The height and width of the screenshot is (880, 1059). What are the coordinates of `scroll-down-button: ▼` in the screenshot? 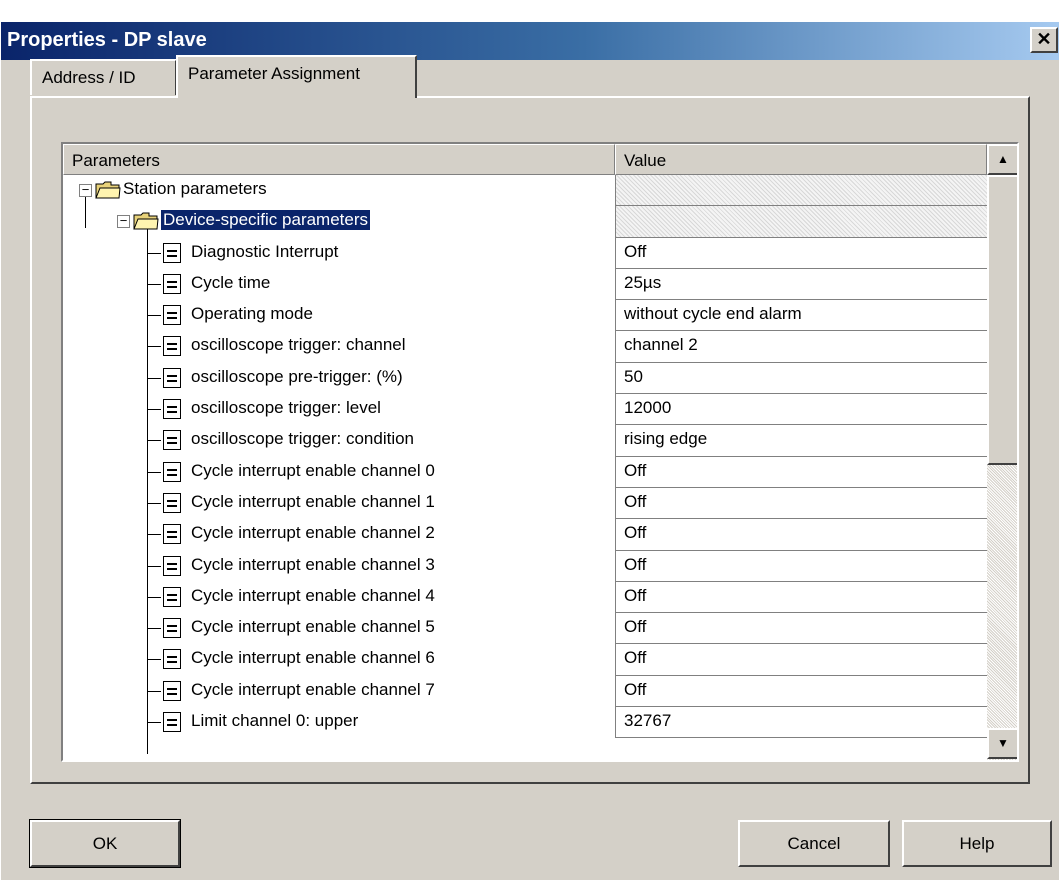 It's located at (1002, 743).